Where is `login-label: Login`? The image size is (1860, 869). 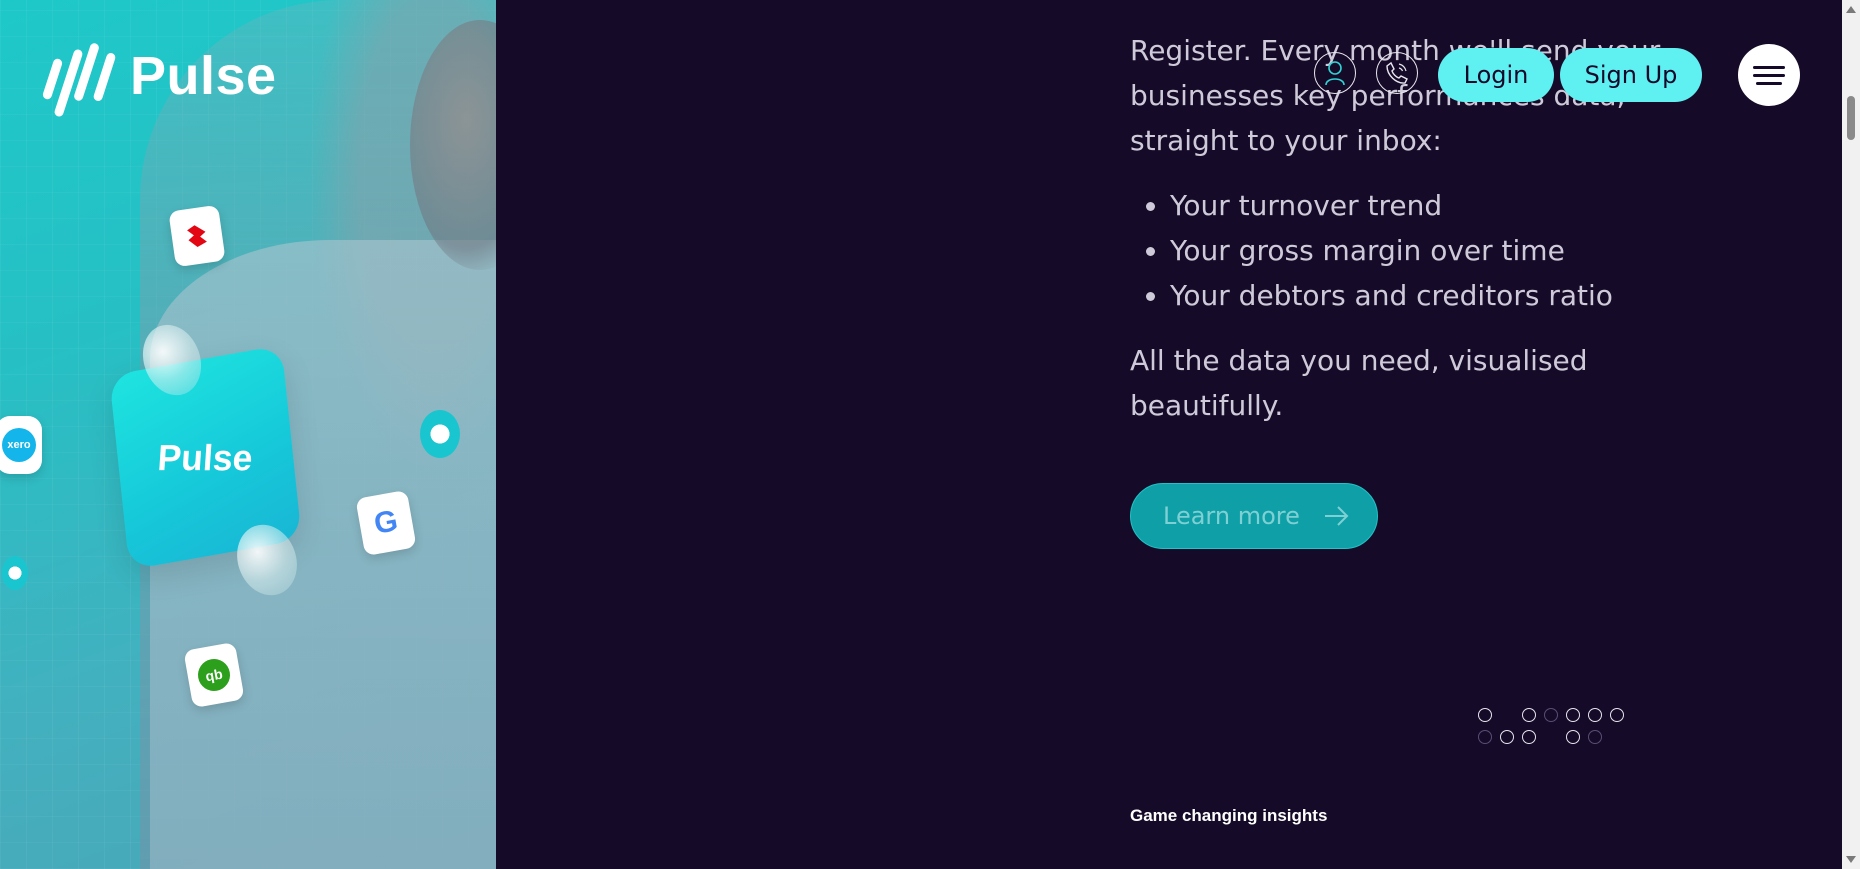
login-label: Login is located at coordinates (1496, 75).